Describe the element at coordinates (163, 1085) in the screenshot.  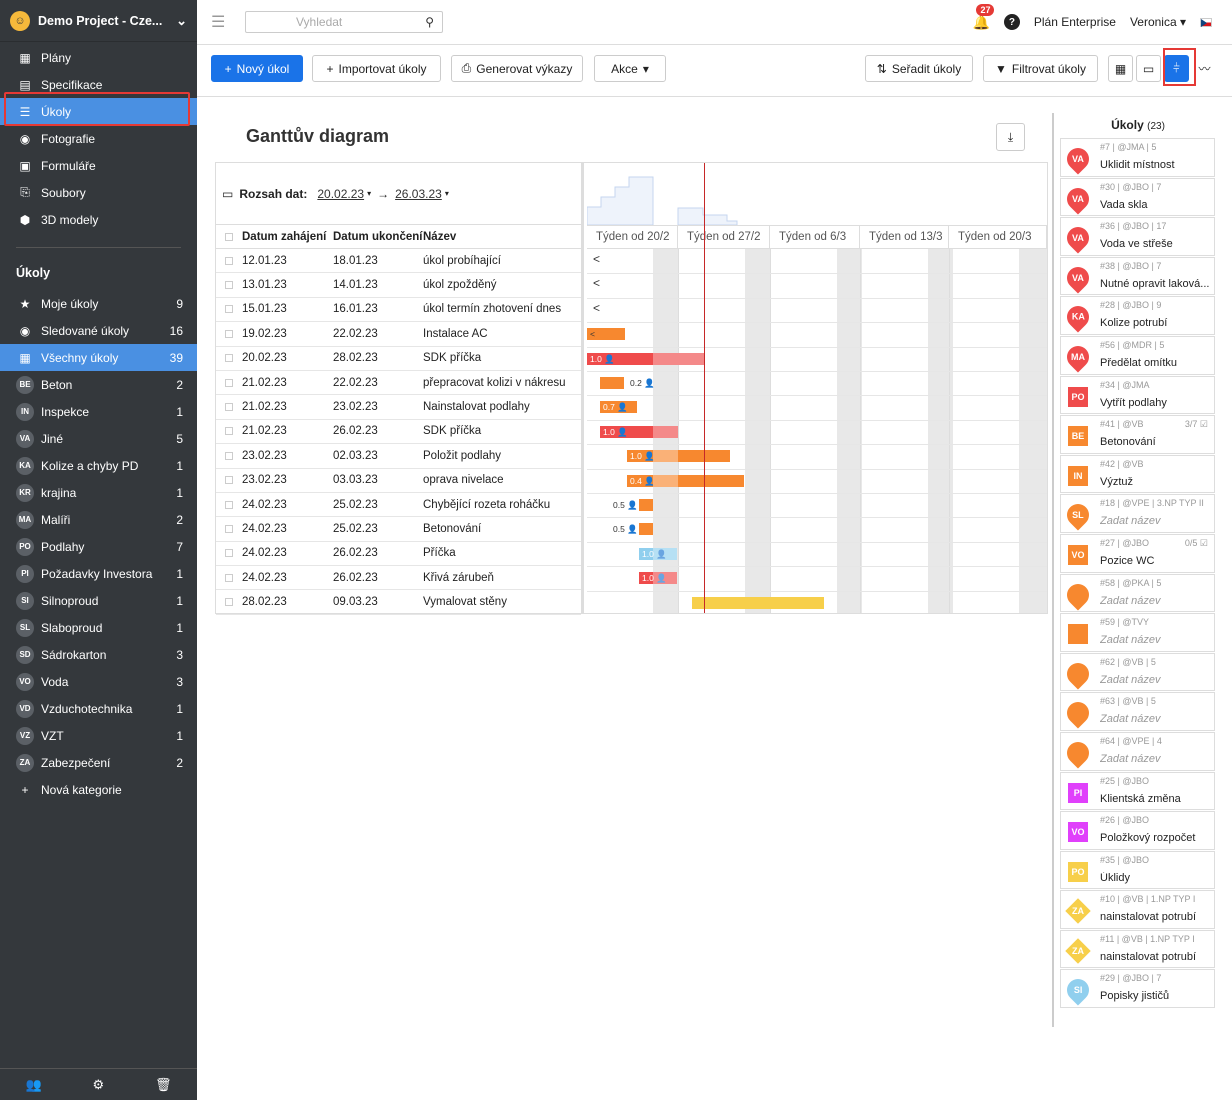
I see `trash-icon: 🗑` at that location.